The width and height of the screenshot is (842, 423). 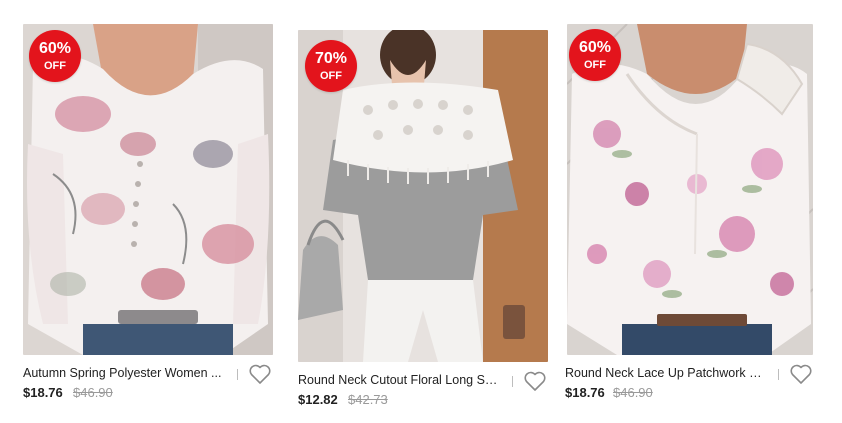 I want to click on discount-badge: 70% OFF, so click(x=331, y=66).